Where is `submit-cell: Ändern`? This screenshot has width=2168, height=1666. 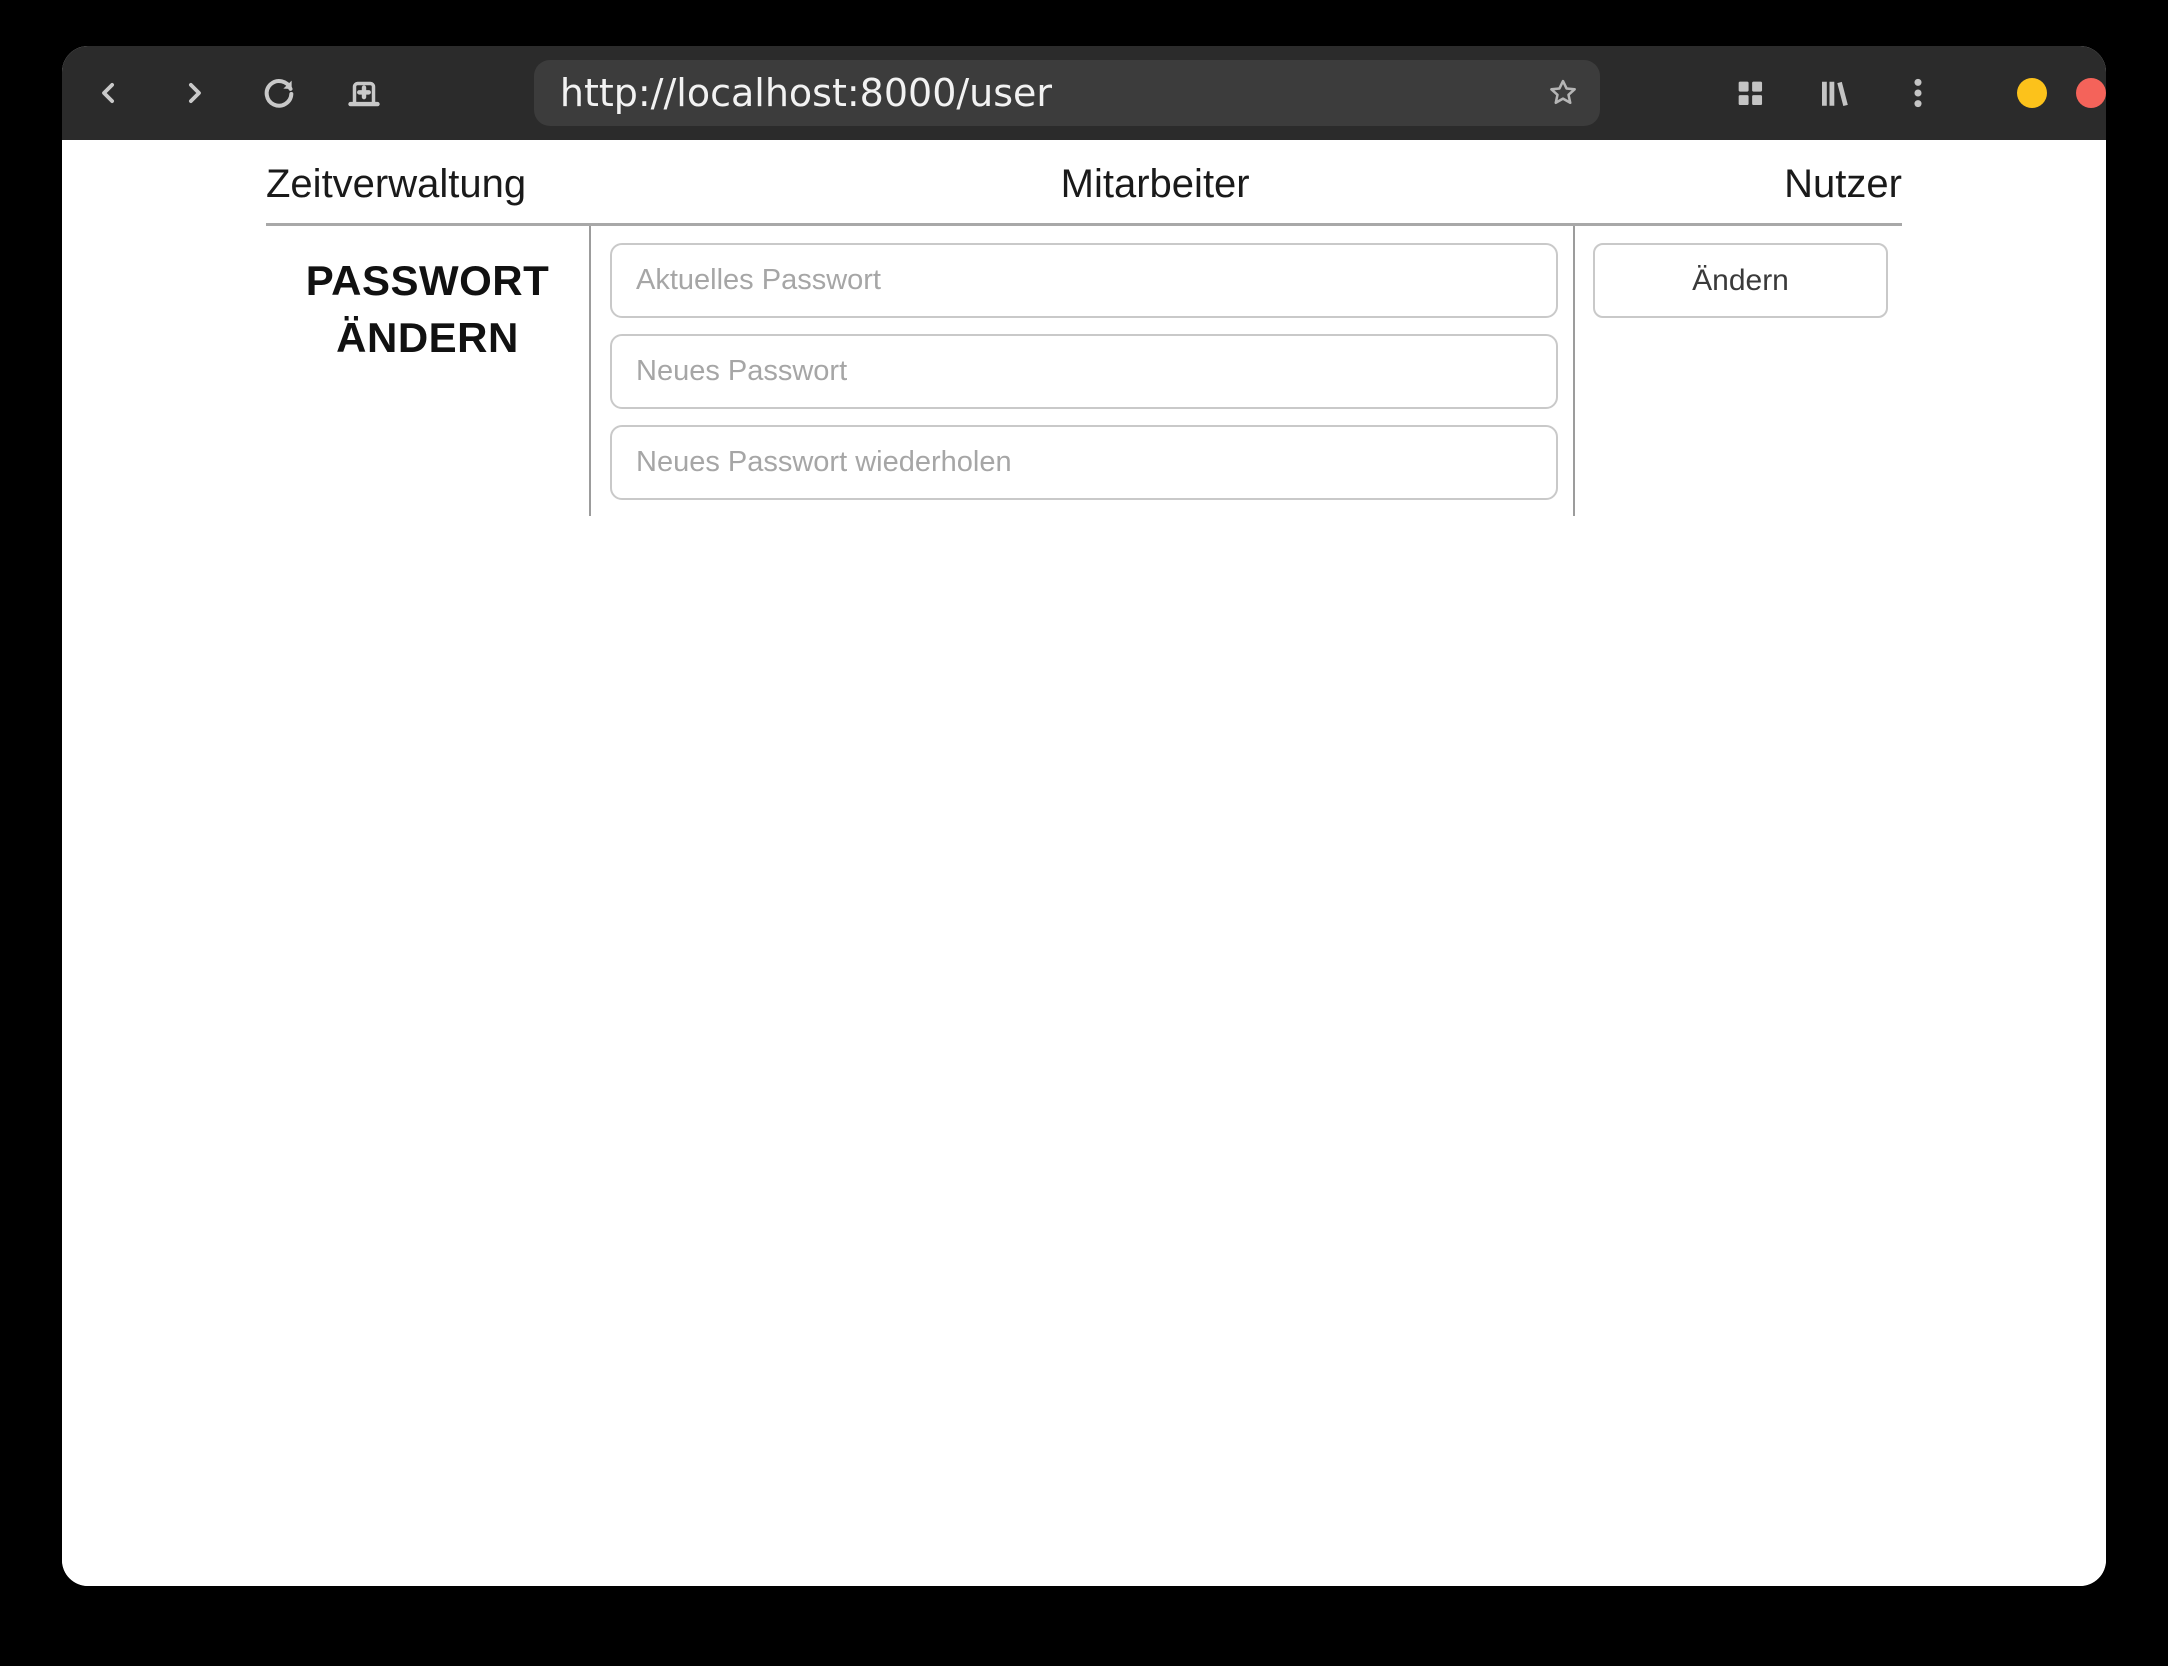 submit-cell: Ändern is located at coordinates (1738, 371).